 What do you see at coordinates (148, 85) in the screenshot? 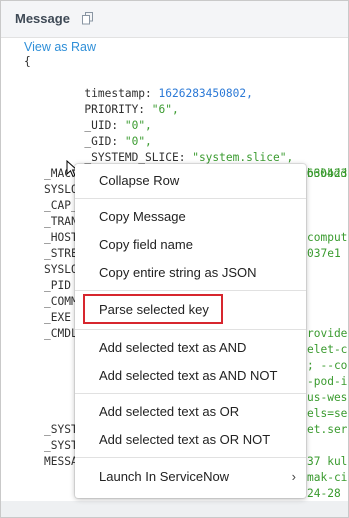
I see `json-row: timestamp: 1626283450802,` at bounding box center [148, 85].